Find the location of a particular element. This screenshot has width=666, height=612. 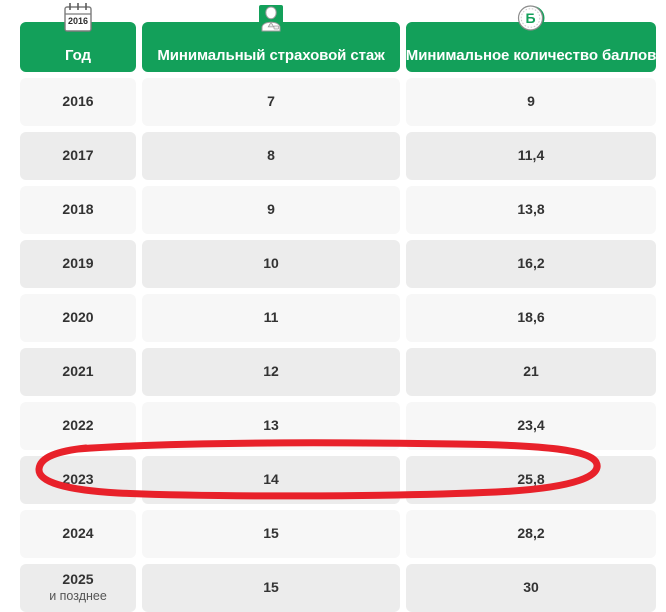

cell-value: 2021 is located at coordinates (78, 371).